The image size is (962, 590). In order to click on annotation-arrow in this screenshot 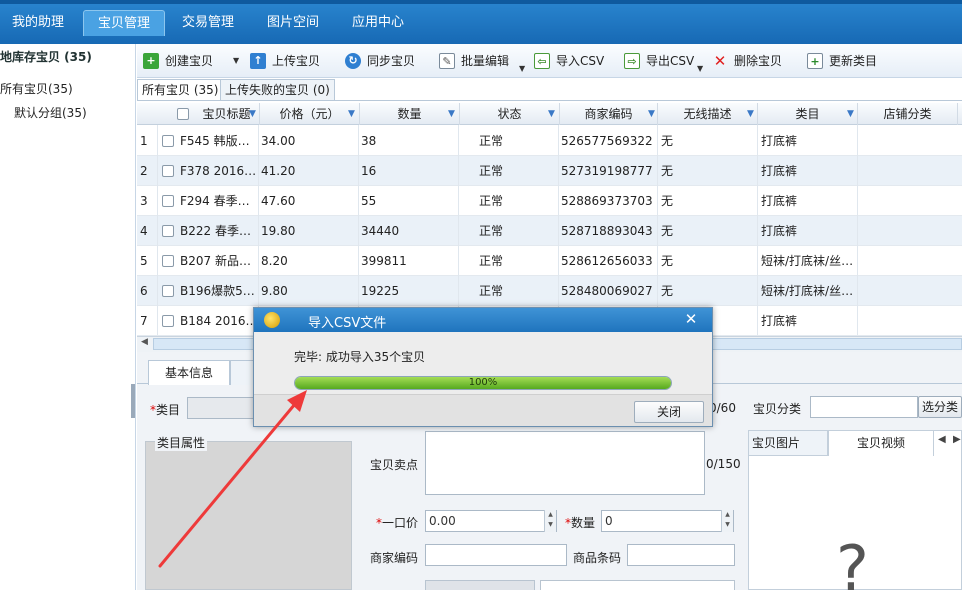, I will do `click(232, 479)`.